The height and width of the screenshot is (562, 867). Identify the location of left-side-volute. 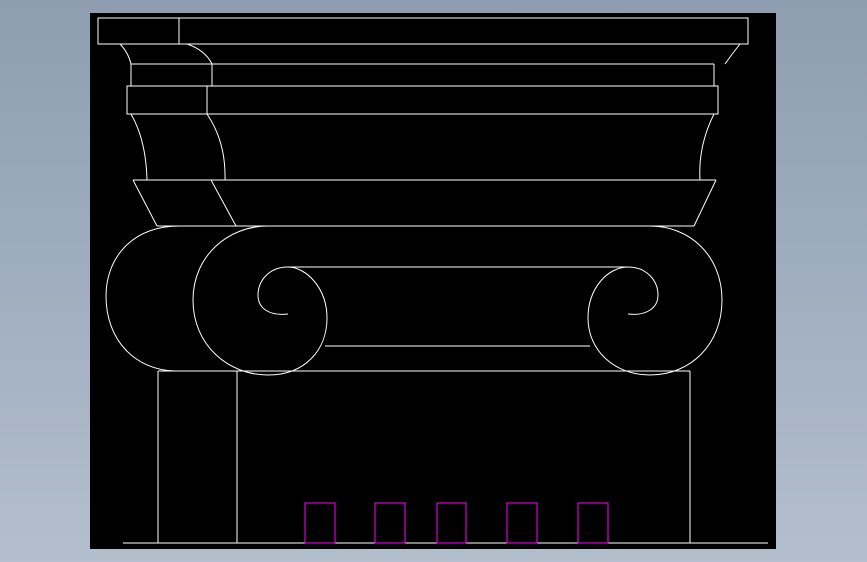
(143, 298).